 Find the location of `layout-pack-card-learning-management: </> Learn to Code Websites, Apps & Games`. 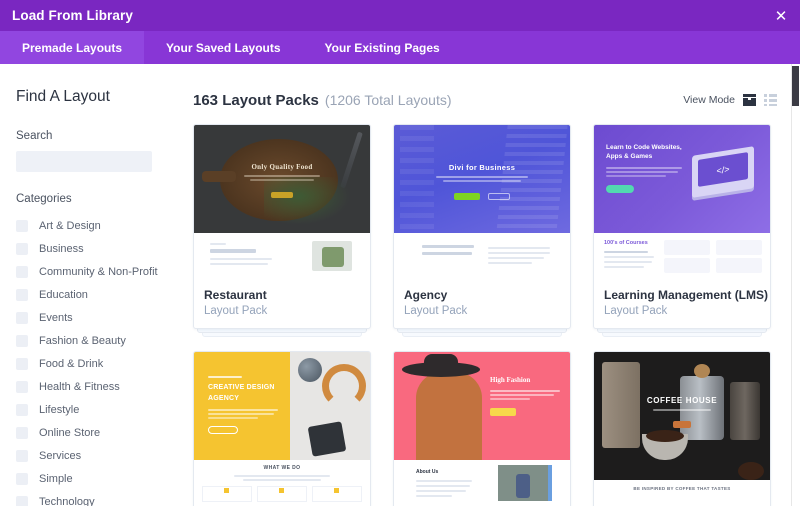

layout-pack-card-learning-management: </> Learn to Code Websites, Apps & Games is located at coordinates (682, 231).